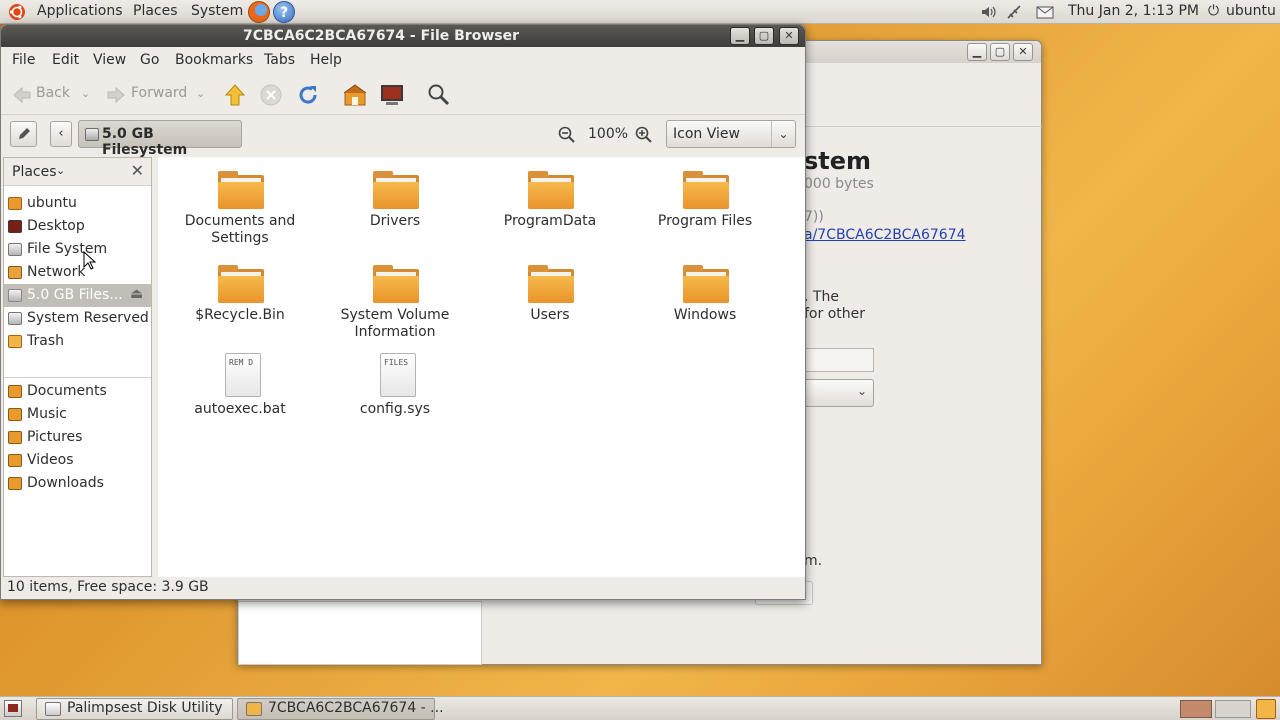 The image size is (1280, 720). What do you see at coordinates (395, 323) in the screenshot?
I see `file-name: System Volume Information` at bounding box center [395, 323].